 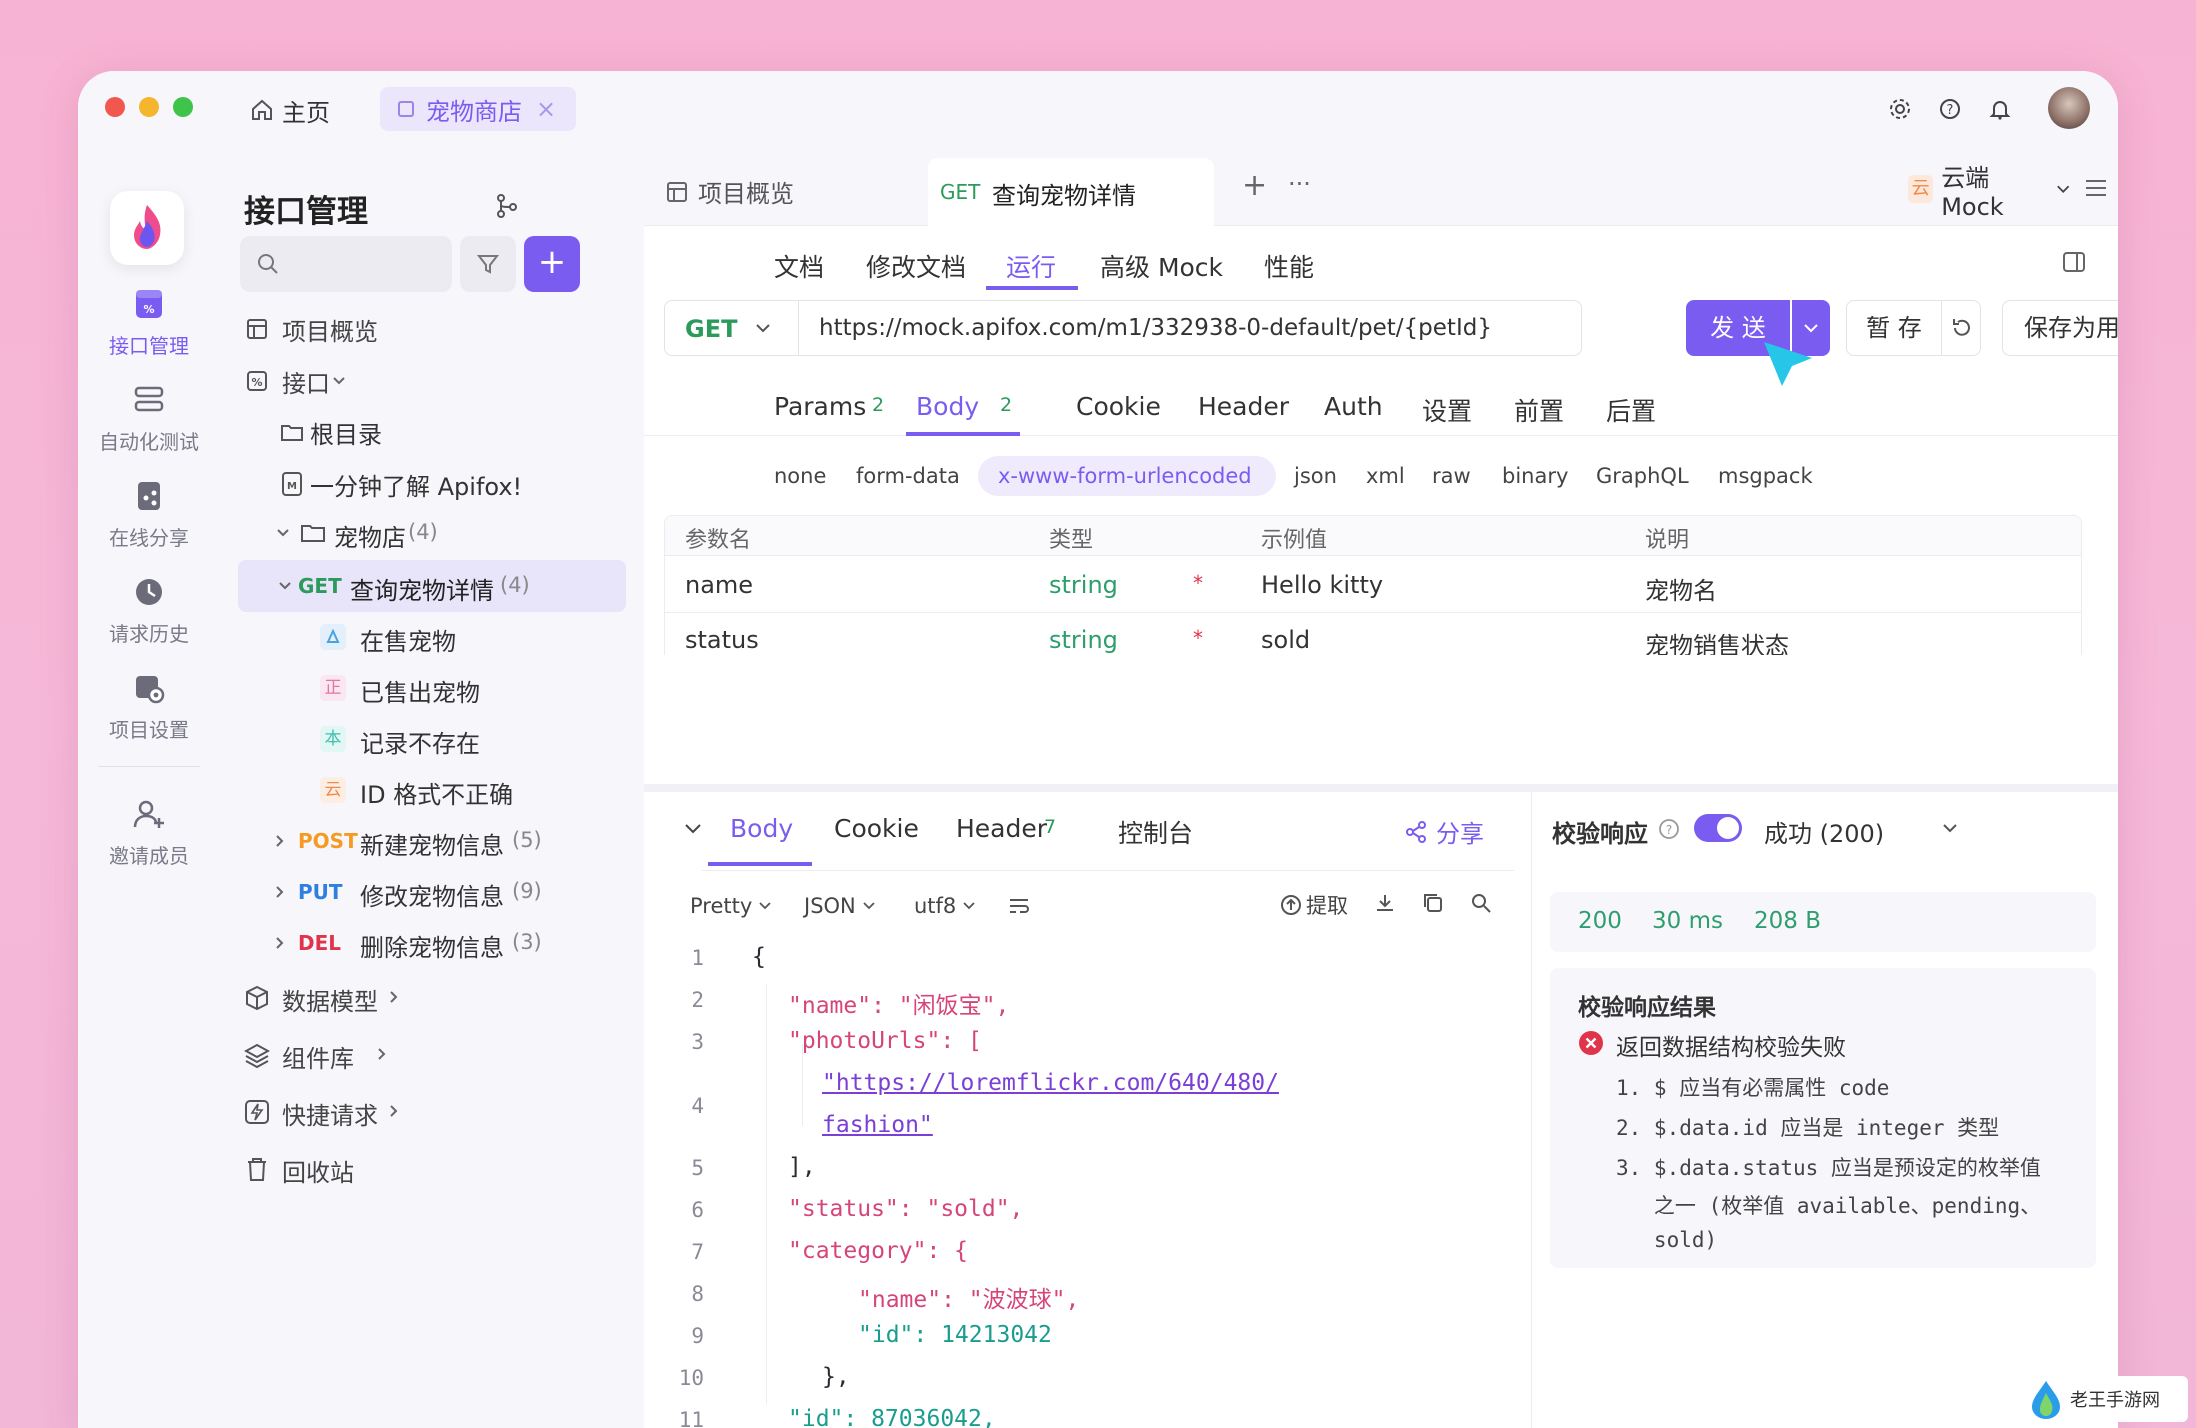 I want to click on body-type-xml: xml, so click(x=1385, y=476).